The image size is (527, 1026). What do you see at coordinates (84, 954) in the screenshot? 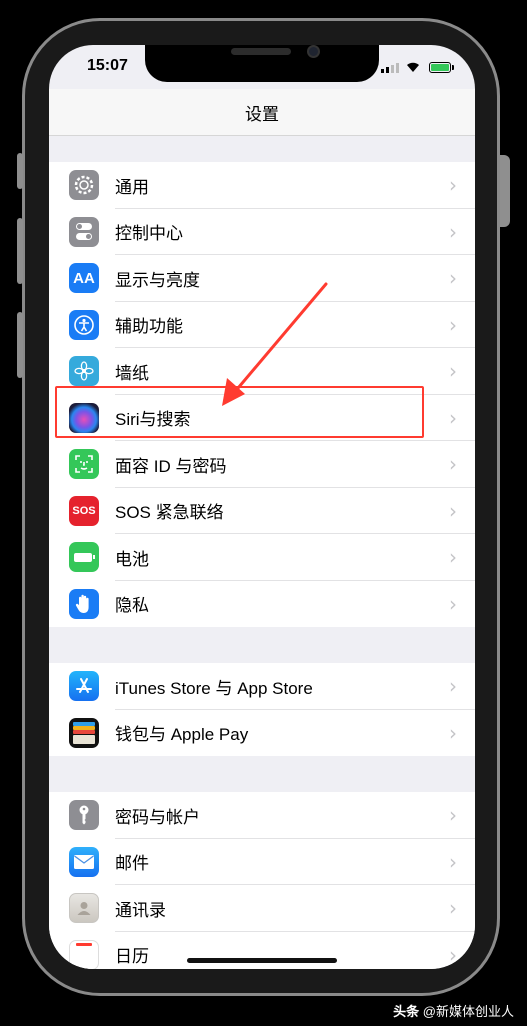
I see `calendar-icon` at bounding box center [84, 954].